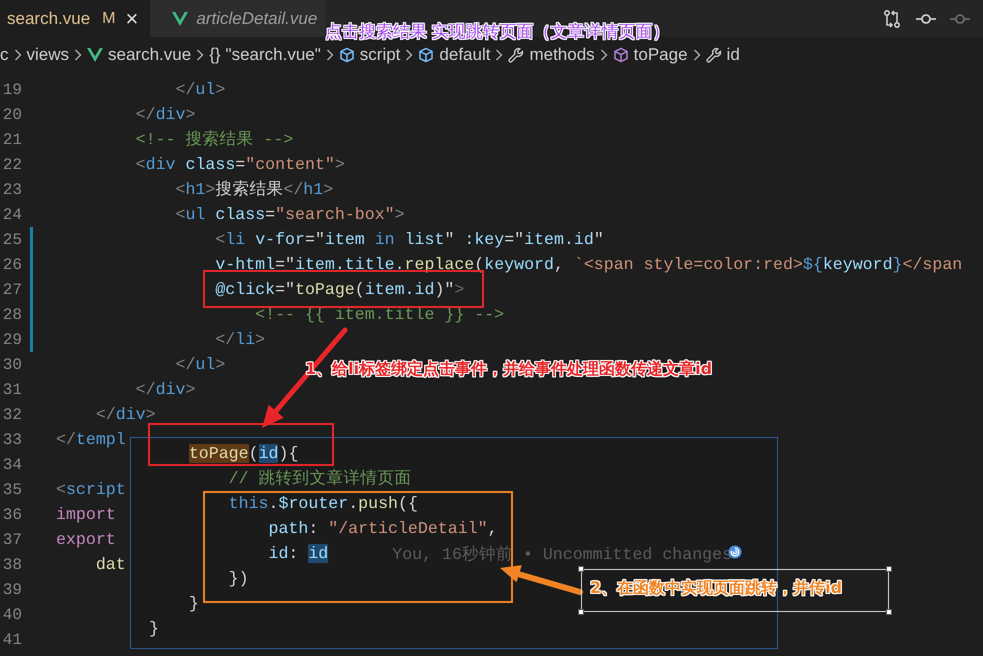 This screenshot has height=656, width=983. I want to click on breadcrumb-item: methods, so click(551, 55).